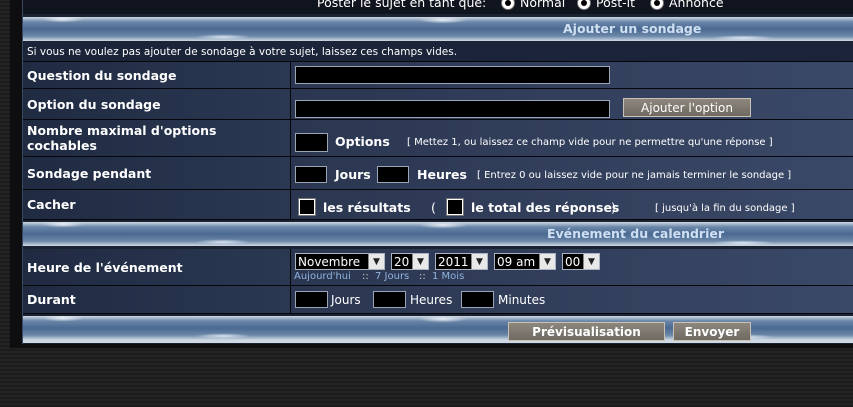  Describe the element at coordinates (157, 299) in the screenshot. I see `event-duration-label: Durant` at that location.